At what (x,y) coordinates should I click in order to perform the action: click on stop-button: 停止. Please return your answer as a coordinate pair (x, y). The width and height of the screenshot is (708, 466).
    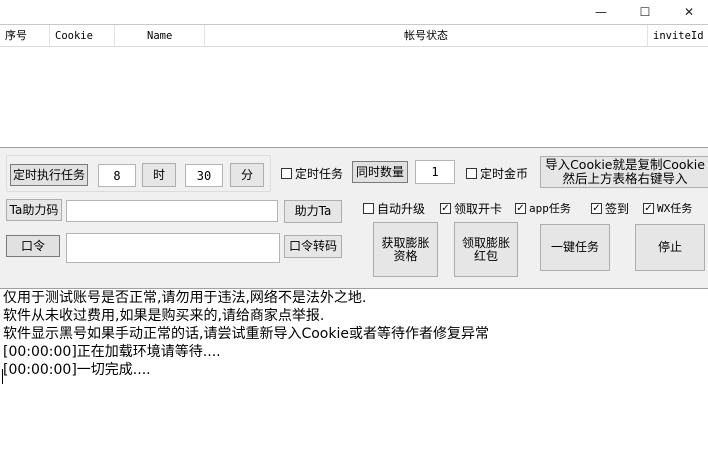
    Looking at the image, I should click on (670, 247).